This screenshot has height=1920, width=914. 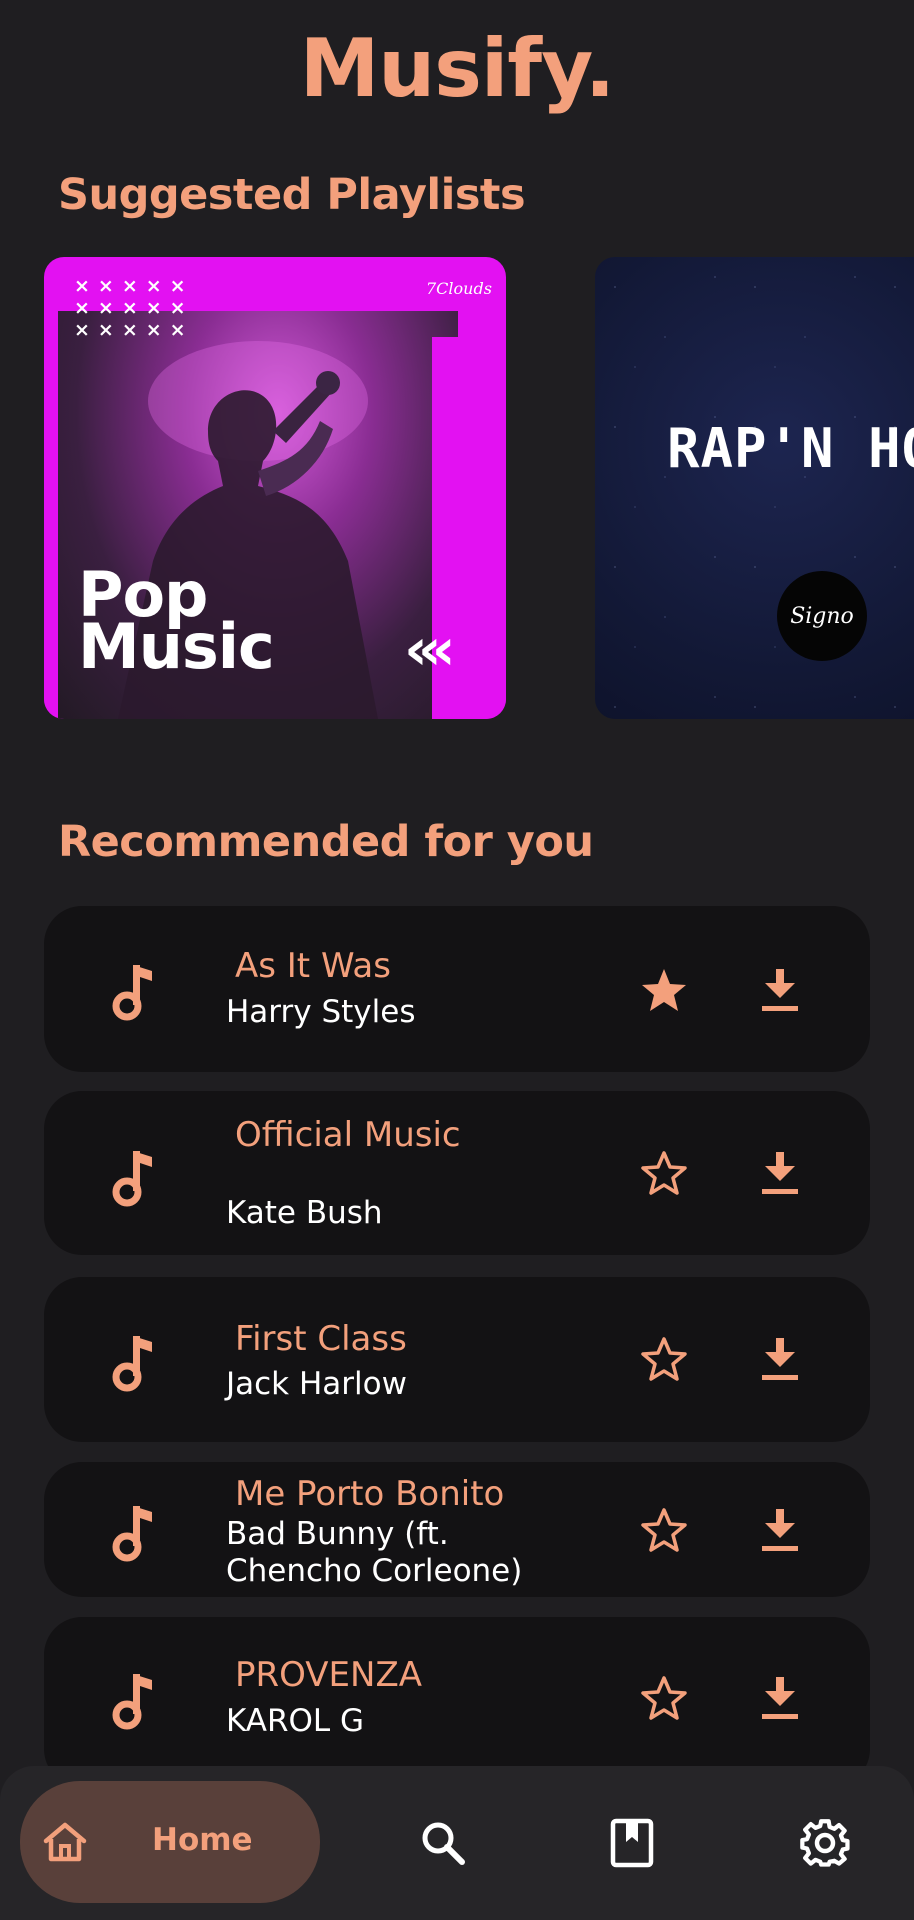 I want to click on song-artist: Jack Harlow, so click(x=316, y=1384).